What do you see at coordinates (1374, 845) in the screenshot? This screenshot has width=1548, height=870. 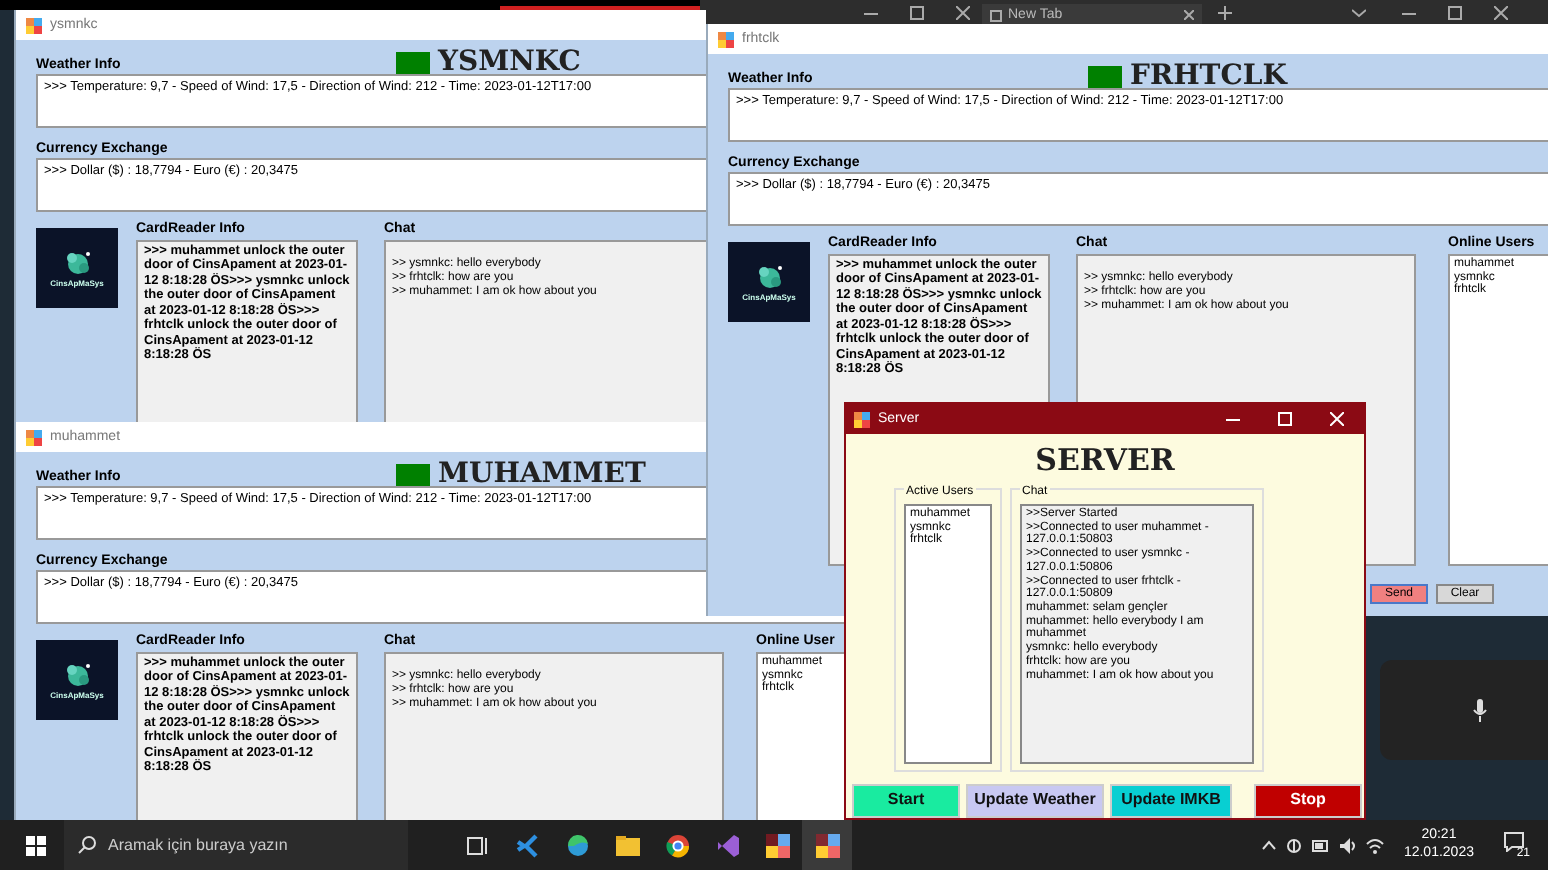 I see `wifi-icon` at bounding box center [1374, 845].